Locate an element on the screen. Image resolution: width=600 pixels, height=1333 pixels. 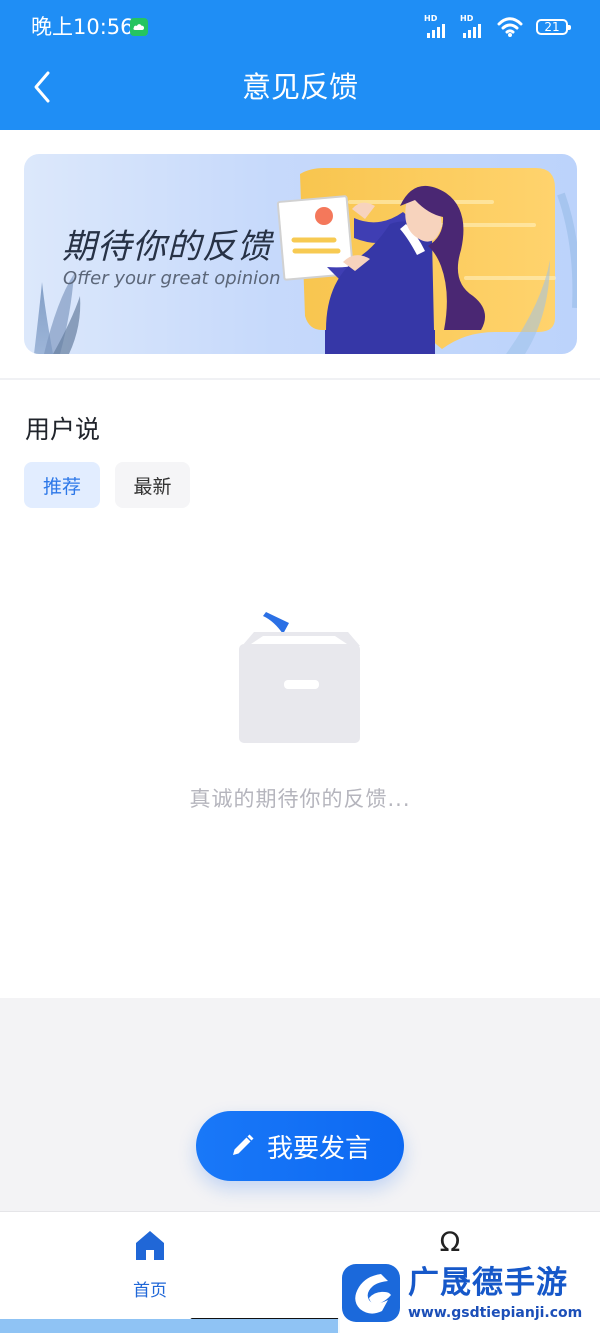
battery-icon: 21 is located at coordinates (553, 27).